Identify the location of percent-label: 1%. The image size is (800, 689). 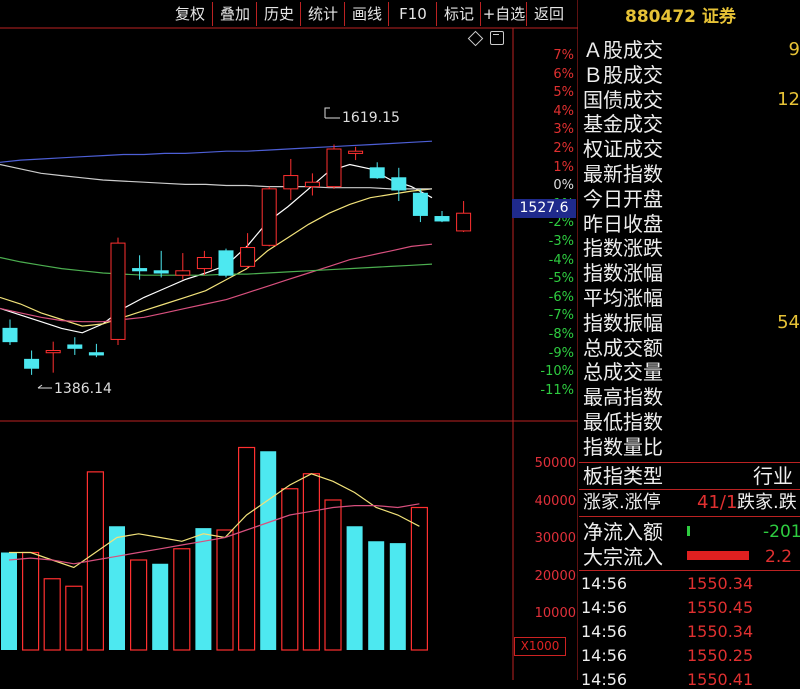
(563, 167).